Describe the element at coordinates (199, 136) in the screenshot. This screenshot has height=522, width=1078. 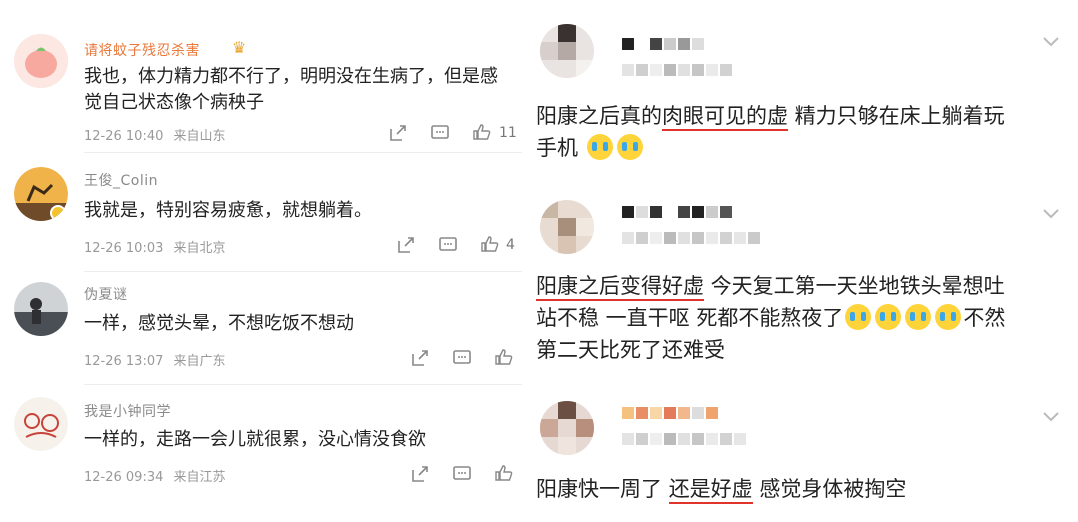
I see `comment-location: 来自山东` at that location.